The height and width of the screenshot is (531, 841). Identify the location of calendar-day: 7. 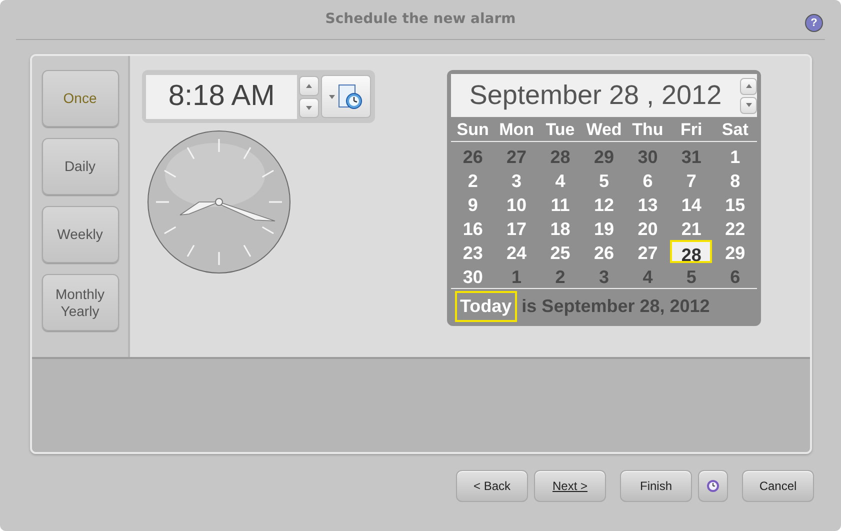
(691, 179).